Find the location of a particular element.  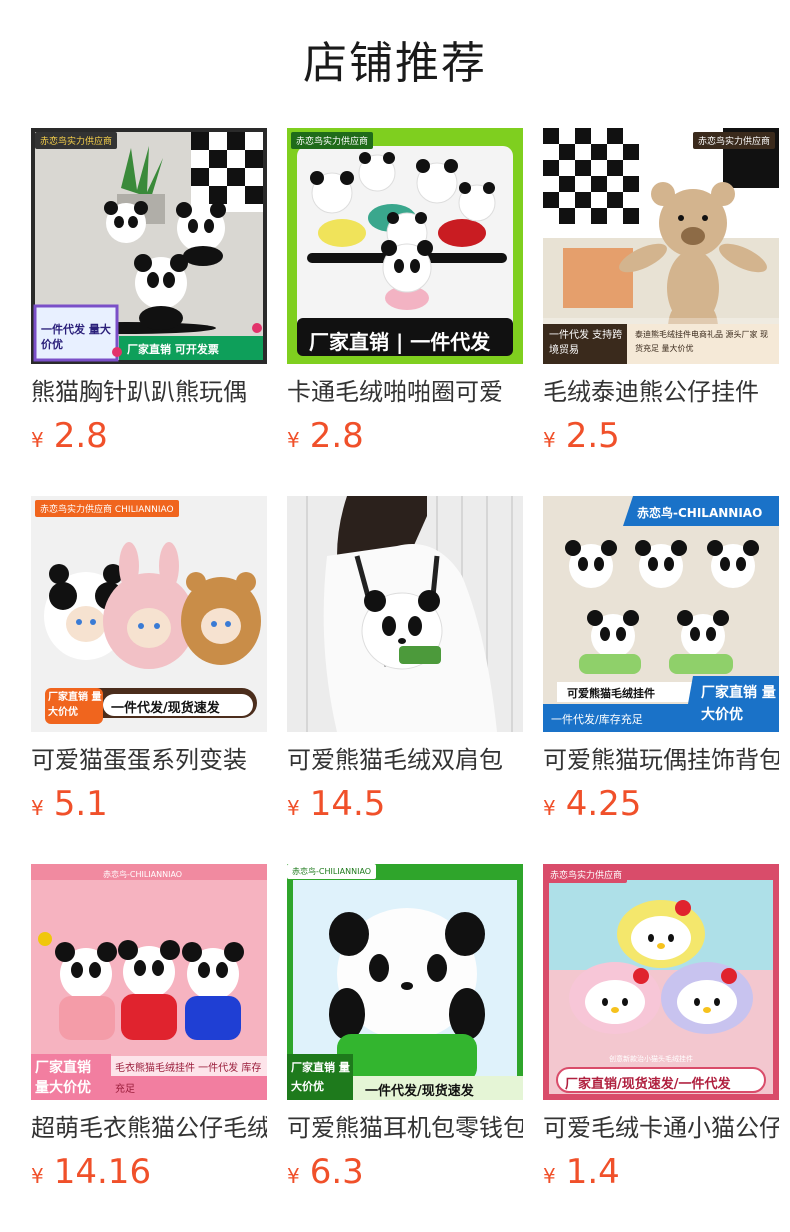

promo-center: 可爱熊猫毛绒挂件 is located at coordinates (611, 693).